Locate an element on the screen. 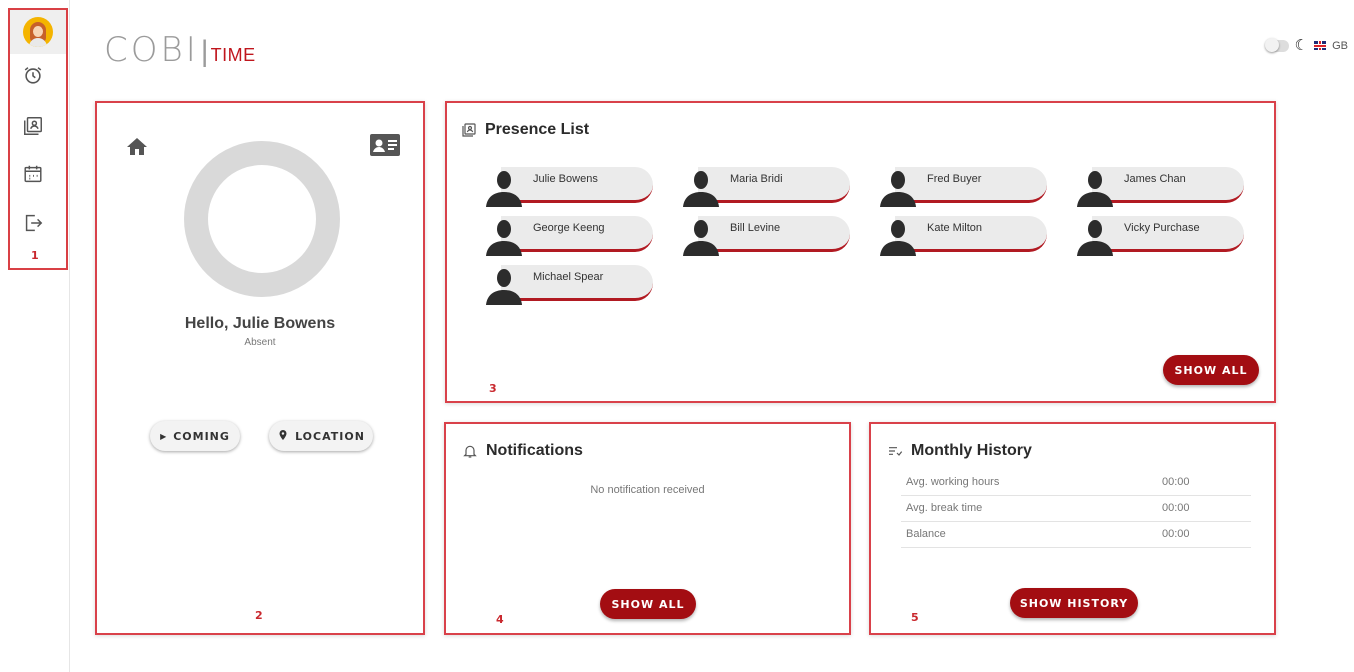  notifications-show-all-button: SHOW ALL is located at coordinates (648, 604).